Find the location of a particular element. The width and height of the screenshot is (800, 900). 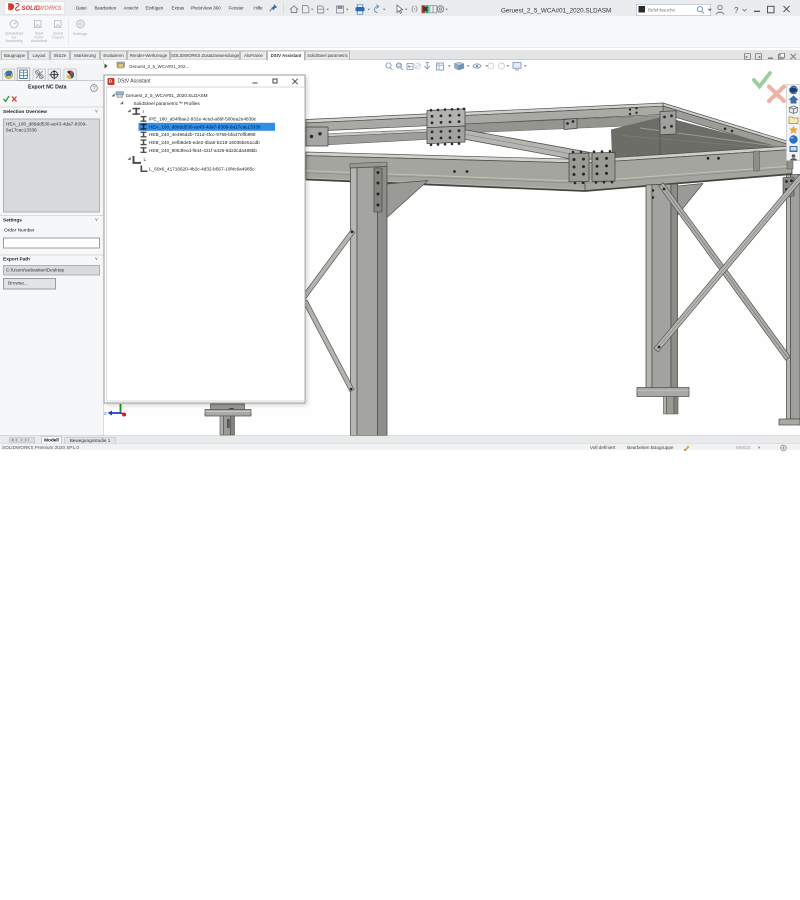

svg-text: Z is located at coordinates (105, 413).